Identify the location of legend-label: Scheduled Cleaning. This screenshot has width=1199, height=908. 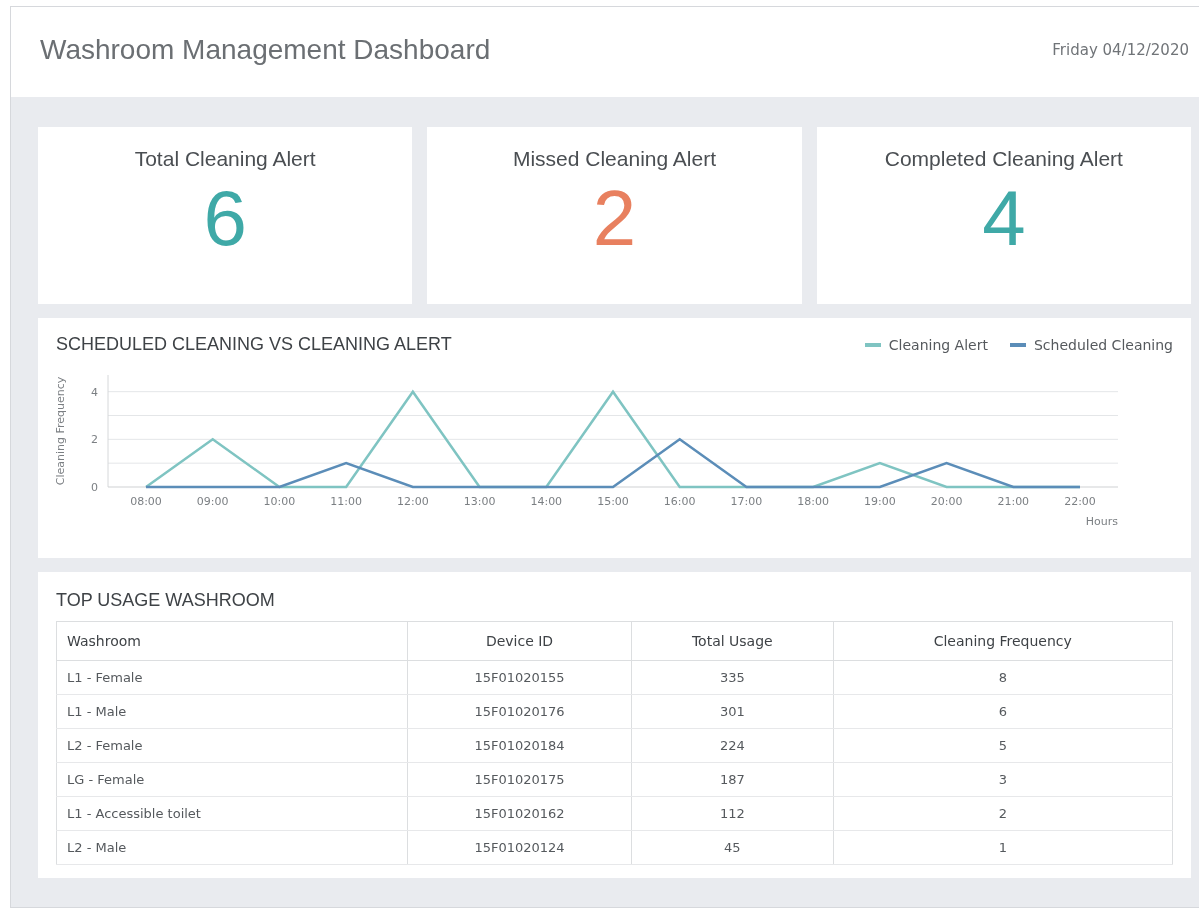
(1103, 344).